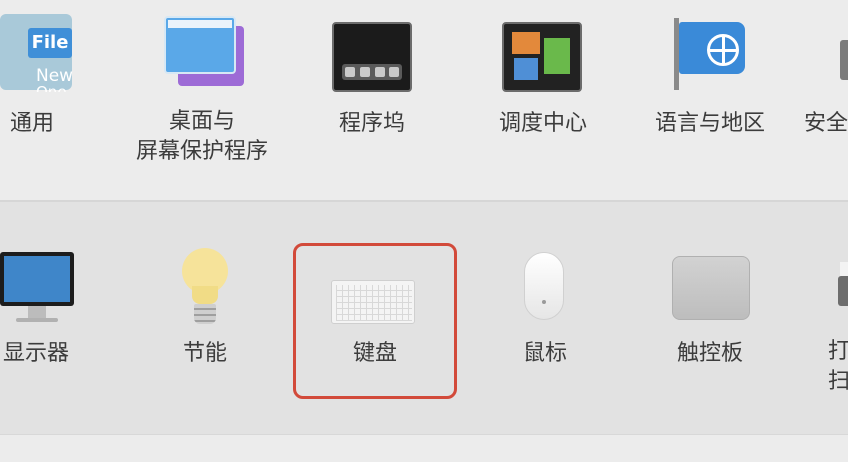  What do you see at coordinates (709, 123) in the screenshot?
I see `pane-language-label: 语言与地区` at bounding box center [709, 123].